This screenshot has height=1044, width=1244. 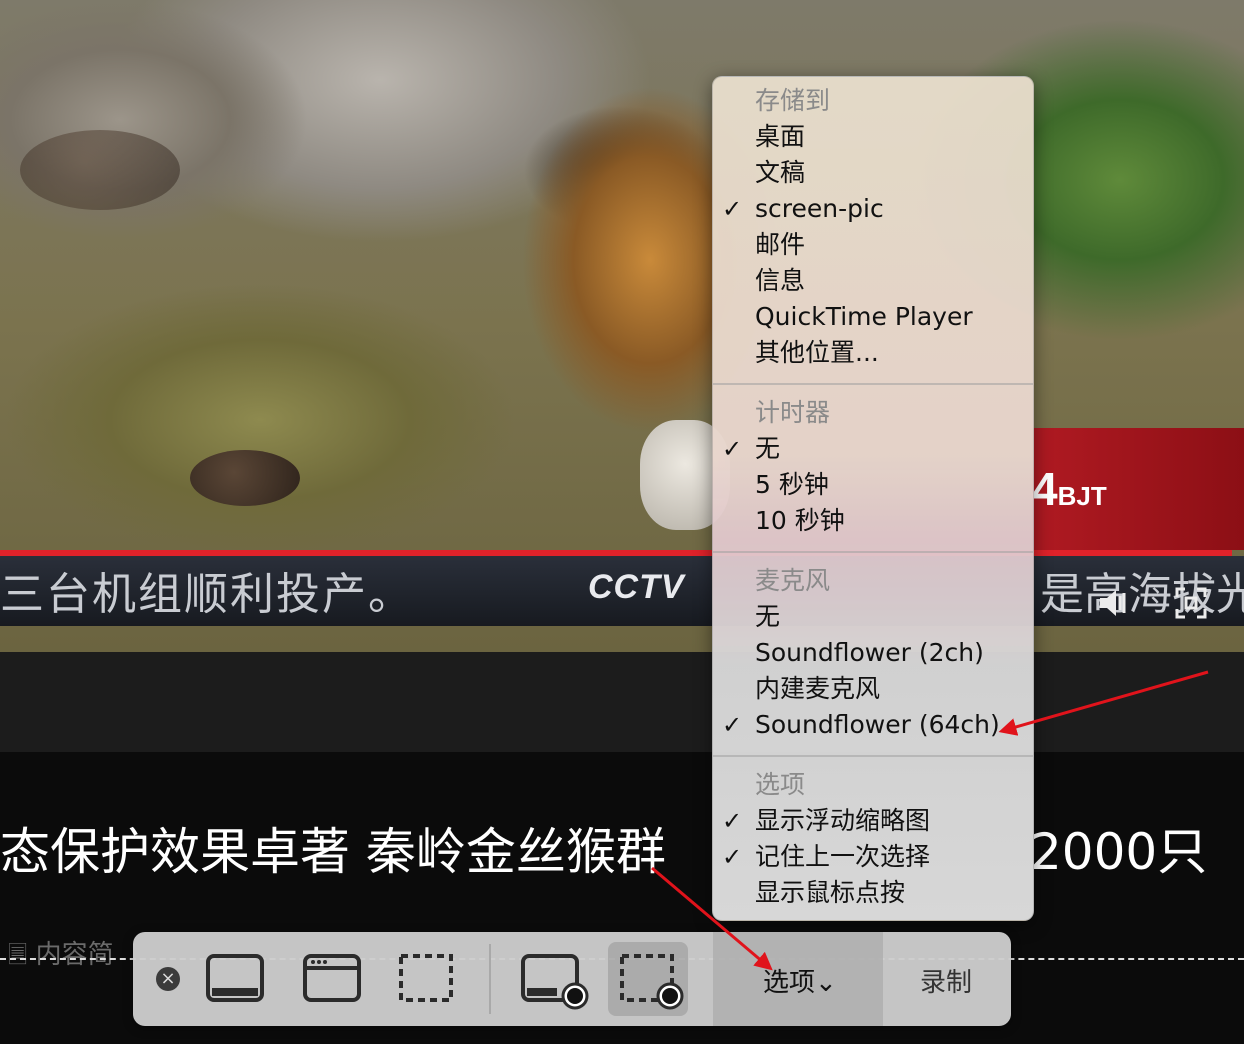 What do you see at coordinates (1103, 703) in the screenshot?
I see `arrow-to-soundflower` at bounding box center [1103, 703].